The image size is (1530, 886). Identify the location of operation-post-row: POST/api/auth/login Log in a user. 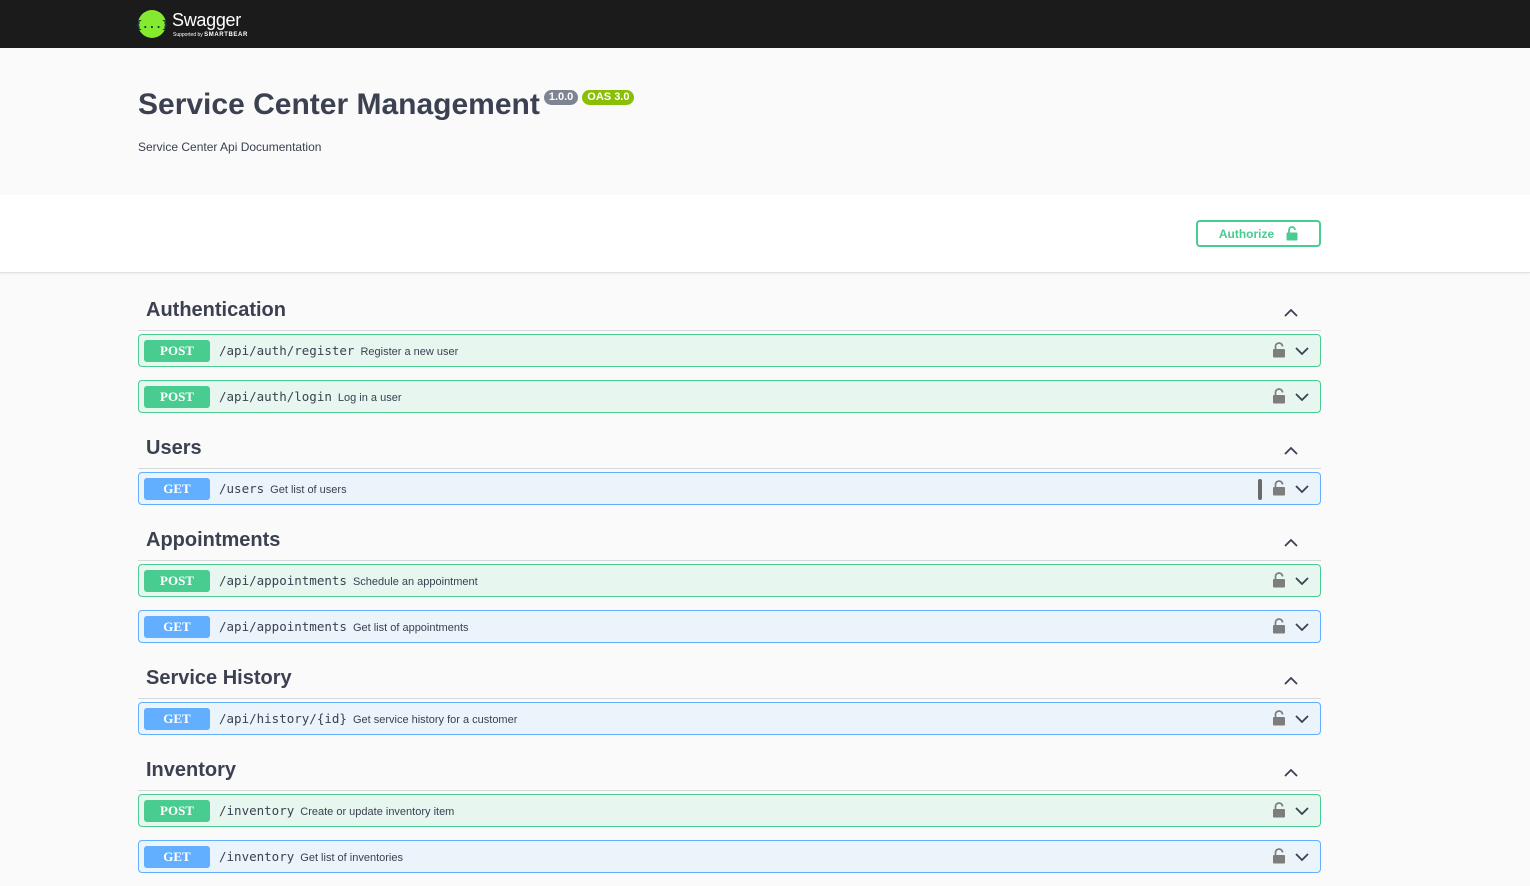
(729, 396).